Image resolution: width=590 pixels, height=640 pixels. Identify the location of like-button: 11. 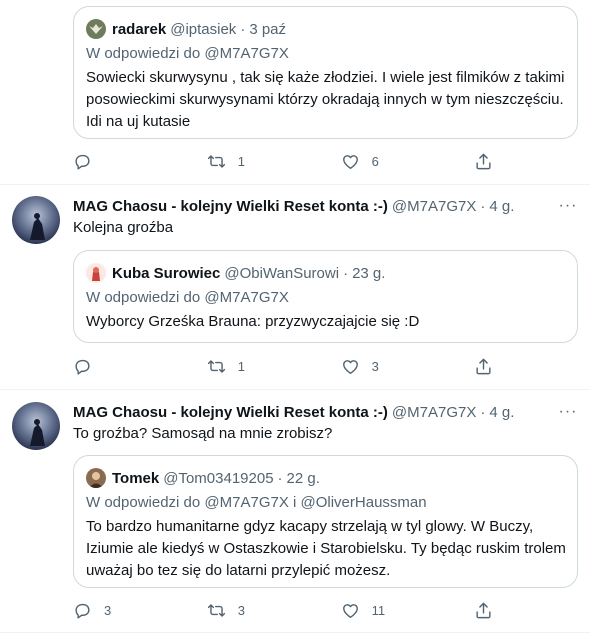
(408, 610).